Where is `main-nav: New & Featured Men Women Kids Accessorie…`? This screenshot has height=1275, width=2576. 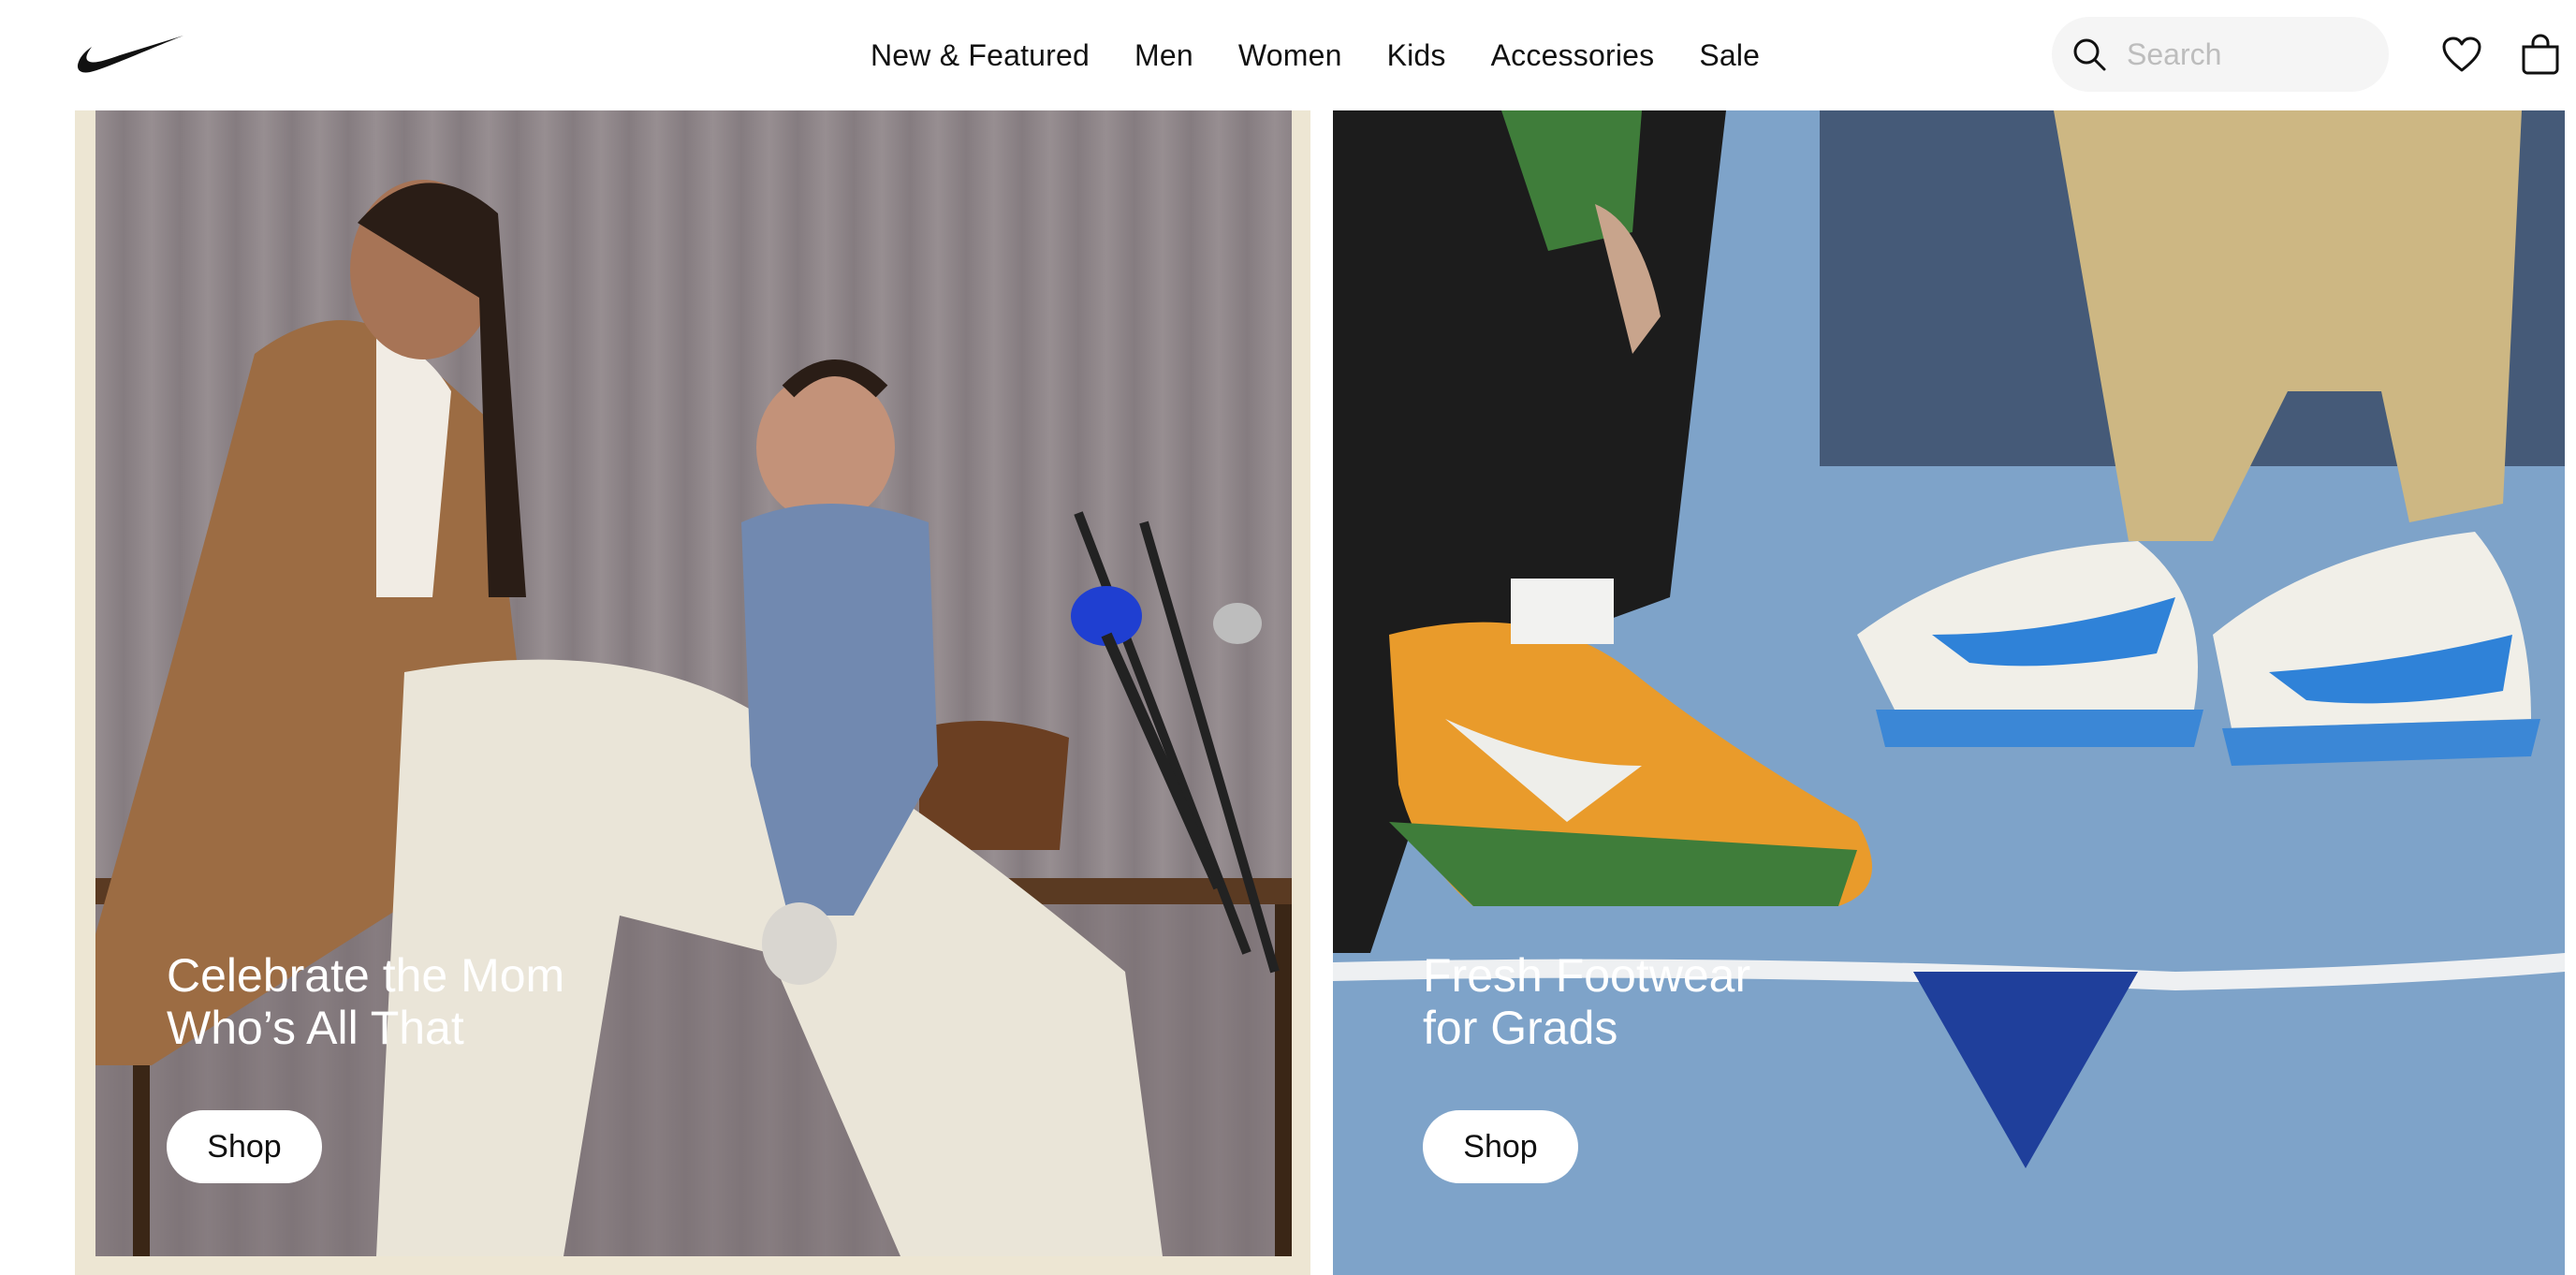 main-nav: New & Featured Men Women Kids Accessorie… is located at coordinates (1315, 55).